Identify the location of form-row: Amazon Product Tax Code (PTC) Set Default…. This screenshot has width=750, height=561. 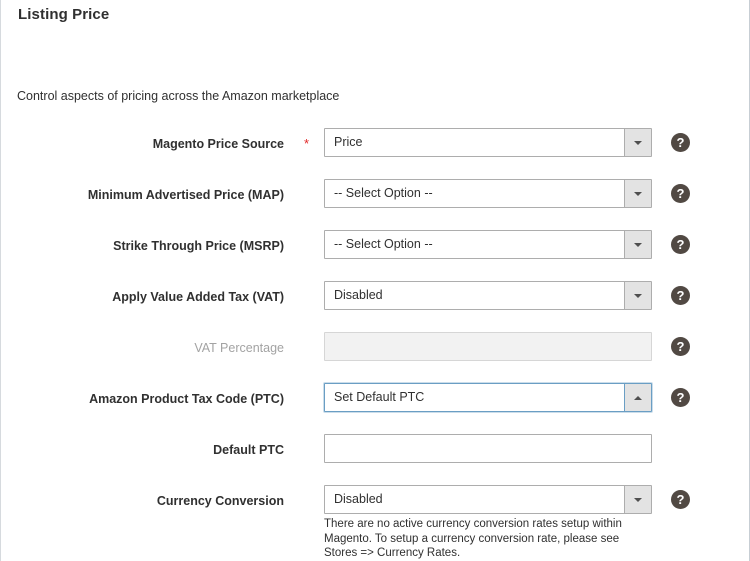
(375, 408).